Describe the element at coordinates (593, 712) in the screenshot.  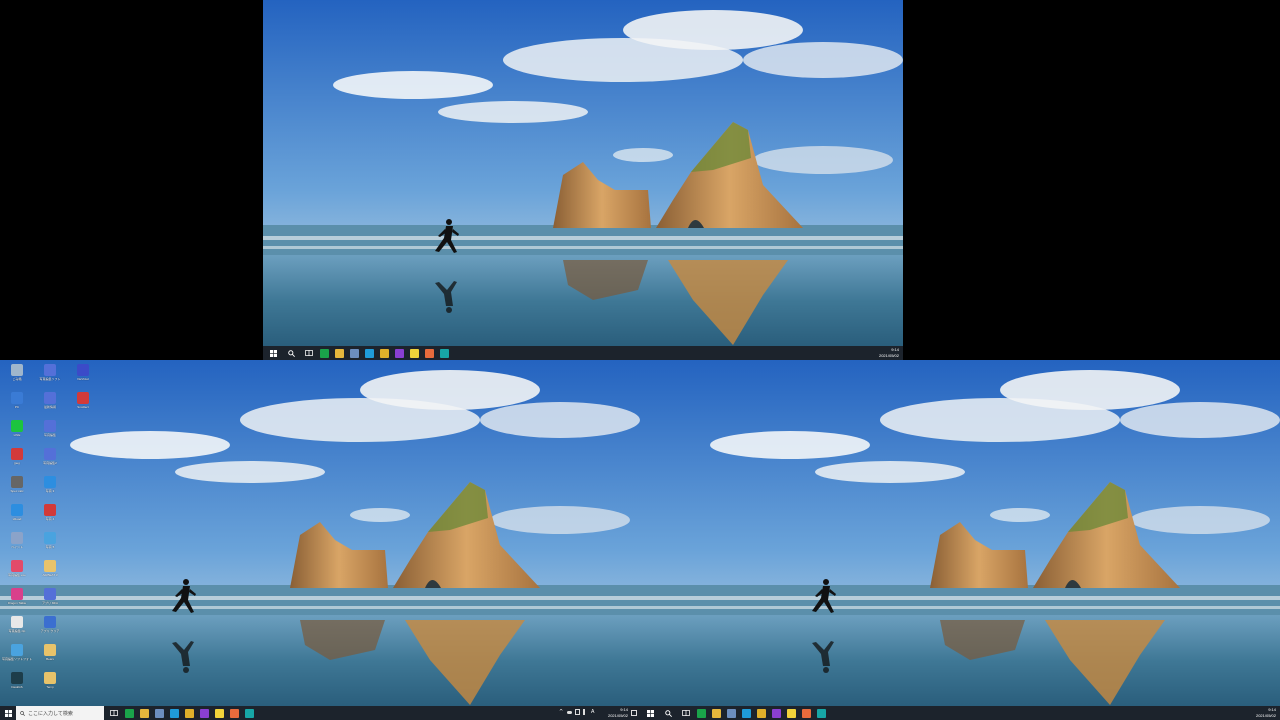
I see `ime-icon: A` at that location.